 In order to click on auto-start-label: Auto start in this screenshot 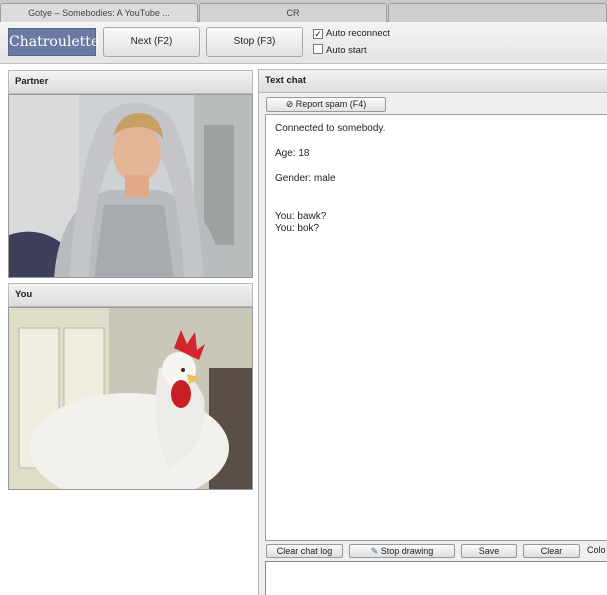, I will do `click(346, 50)`.